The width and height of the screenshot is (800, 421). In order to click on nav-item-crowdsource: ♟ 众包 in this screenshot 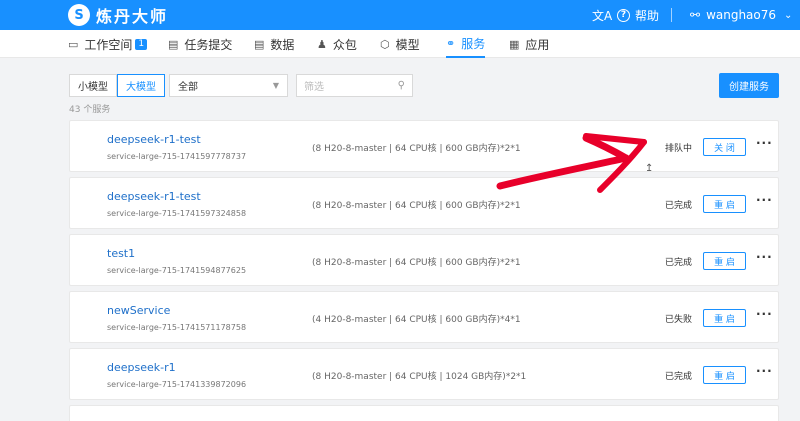, I will do `click(337, 44)`.